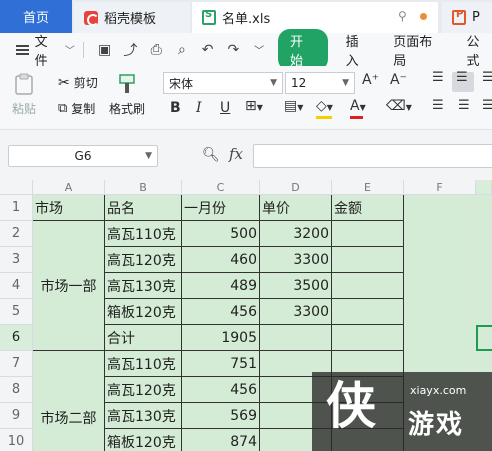 Image resolution: width=492 pixels, height=451 pixels. Describe the element at coordinates (259, 50) in the screenshot. I see `more-chevron-icon: ﹀` at that location.